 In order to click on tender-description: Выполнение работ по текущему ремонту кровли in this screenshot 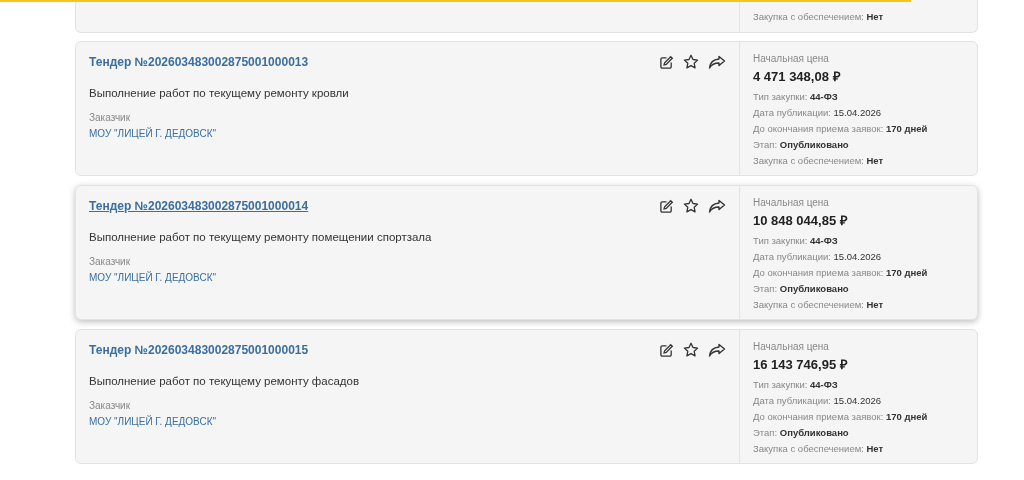, I will do `click(219, 93)`.